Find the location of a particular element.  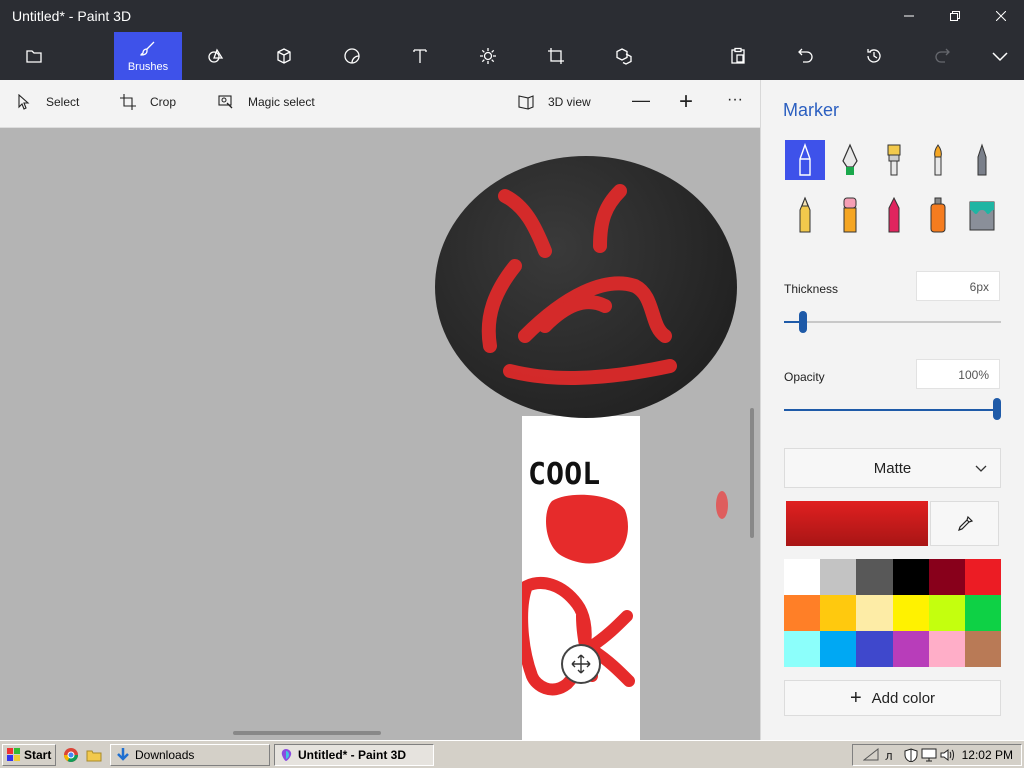

more-options-button: ··· is located at coordinates (735, 100).